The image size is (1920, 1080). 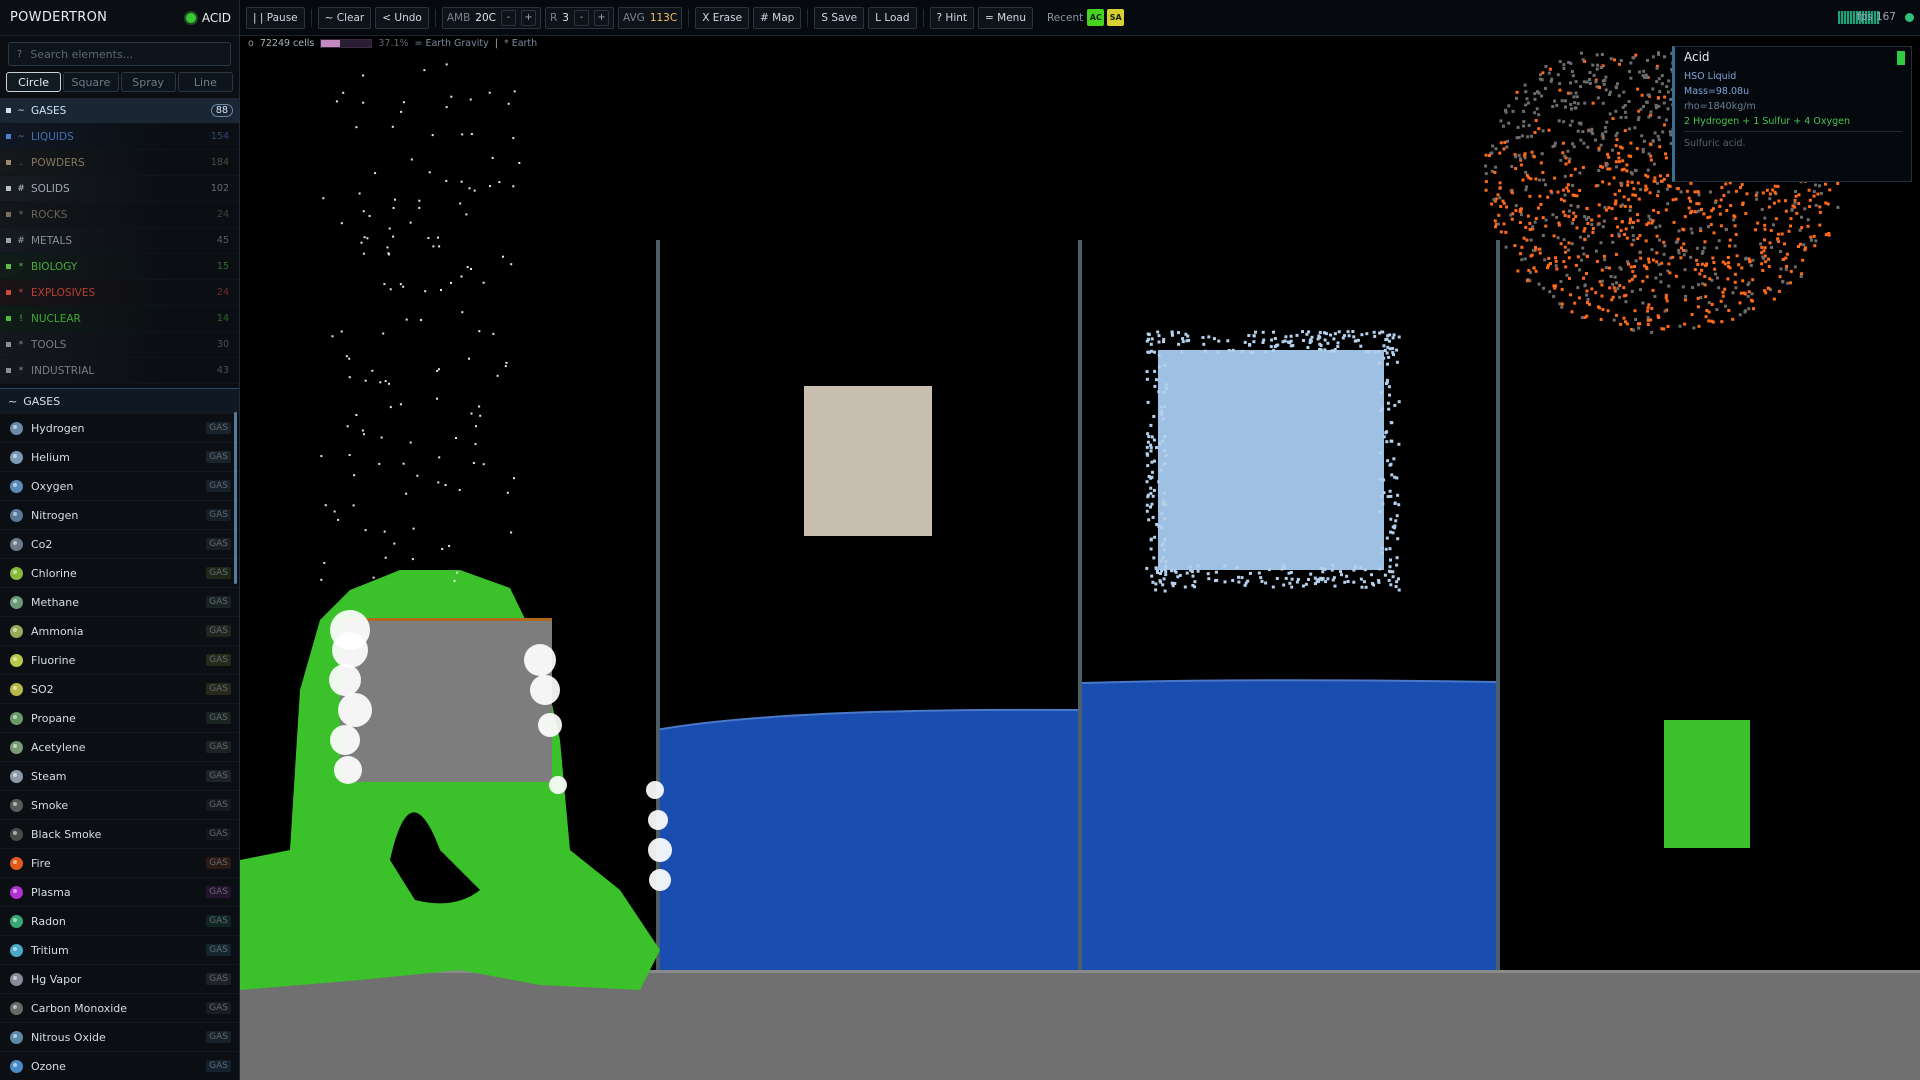 What do you see at coordinates (119, 1008) in the screenshot?
I see `element-item-carbon-monoxide: Carbon Monoxide GAS` at bounding box center [119, 1008].